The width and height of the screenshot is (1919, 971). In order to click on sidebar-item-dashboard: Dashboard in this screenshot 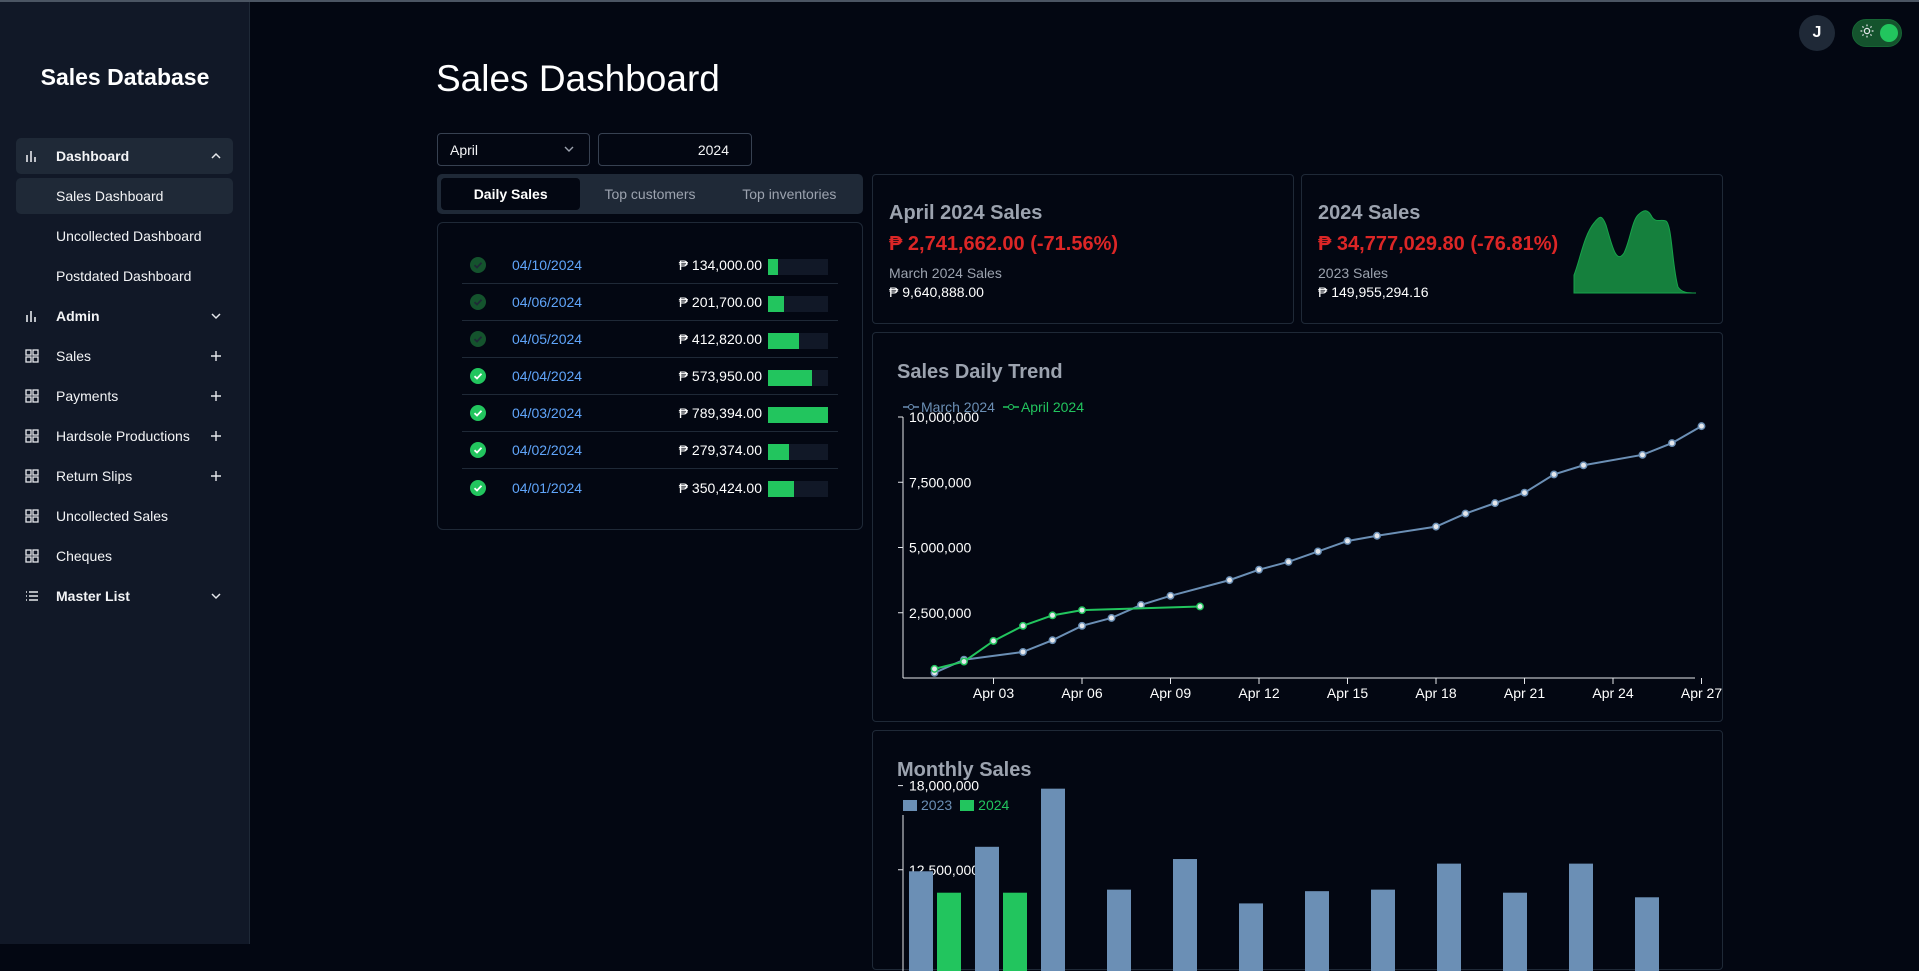, I will do `click(124, 156)`.